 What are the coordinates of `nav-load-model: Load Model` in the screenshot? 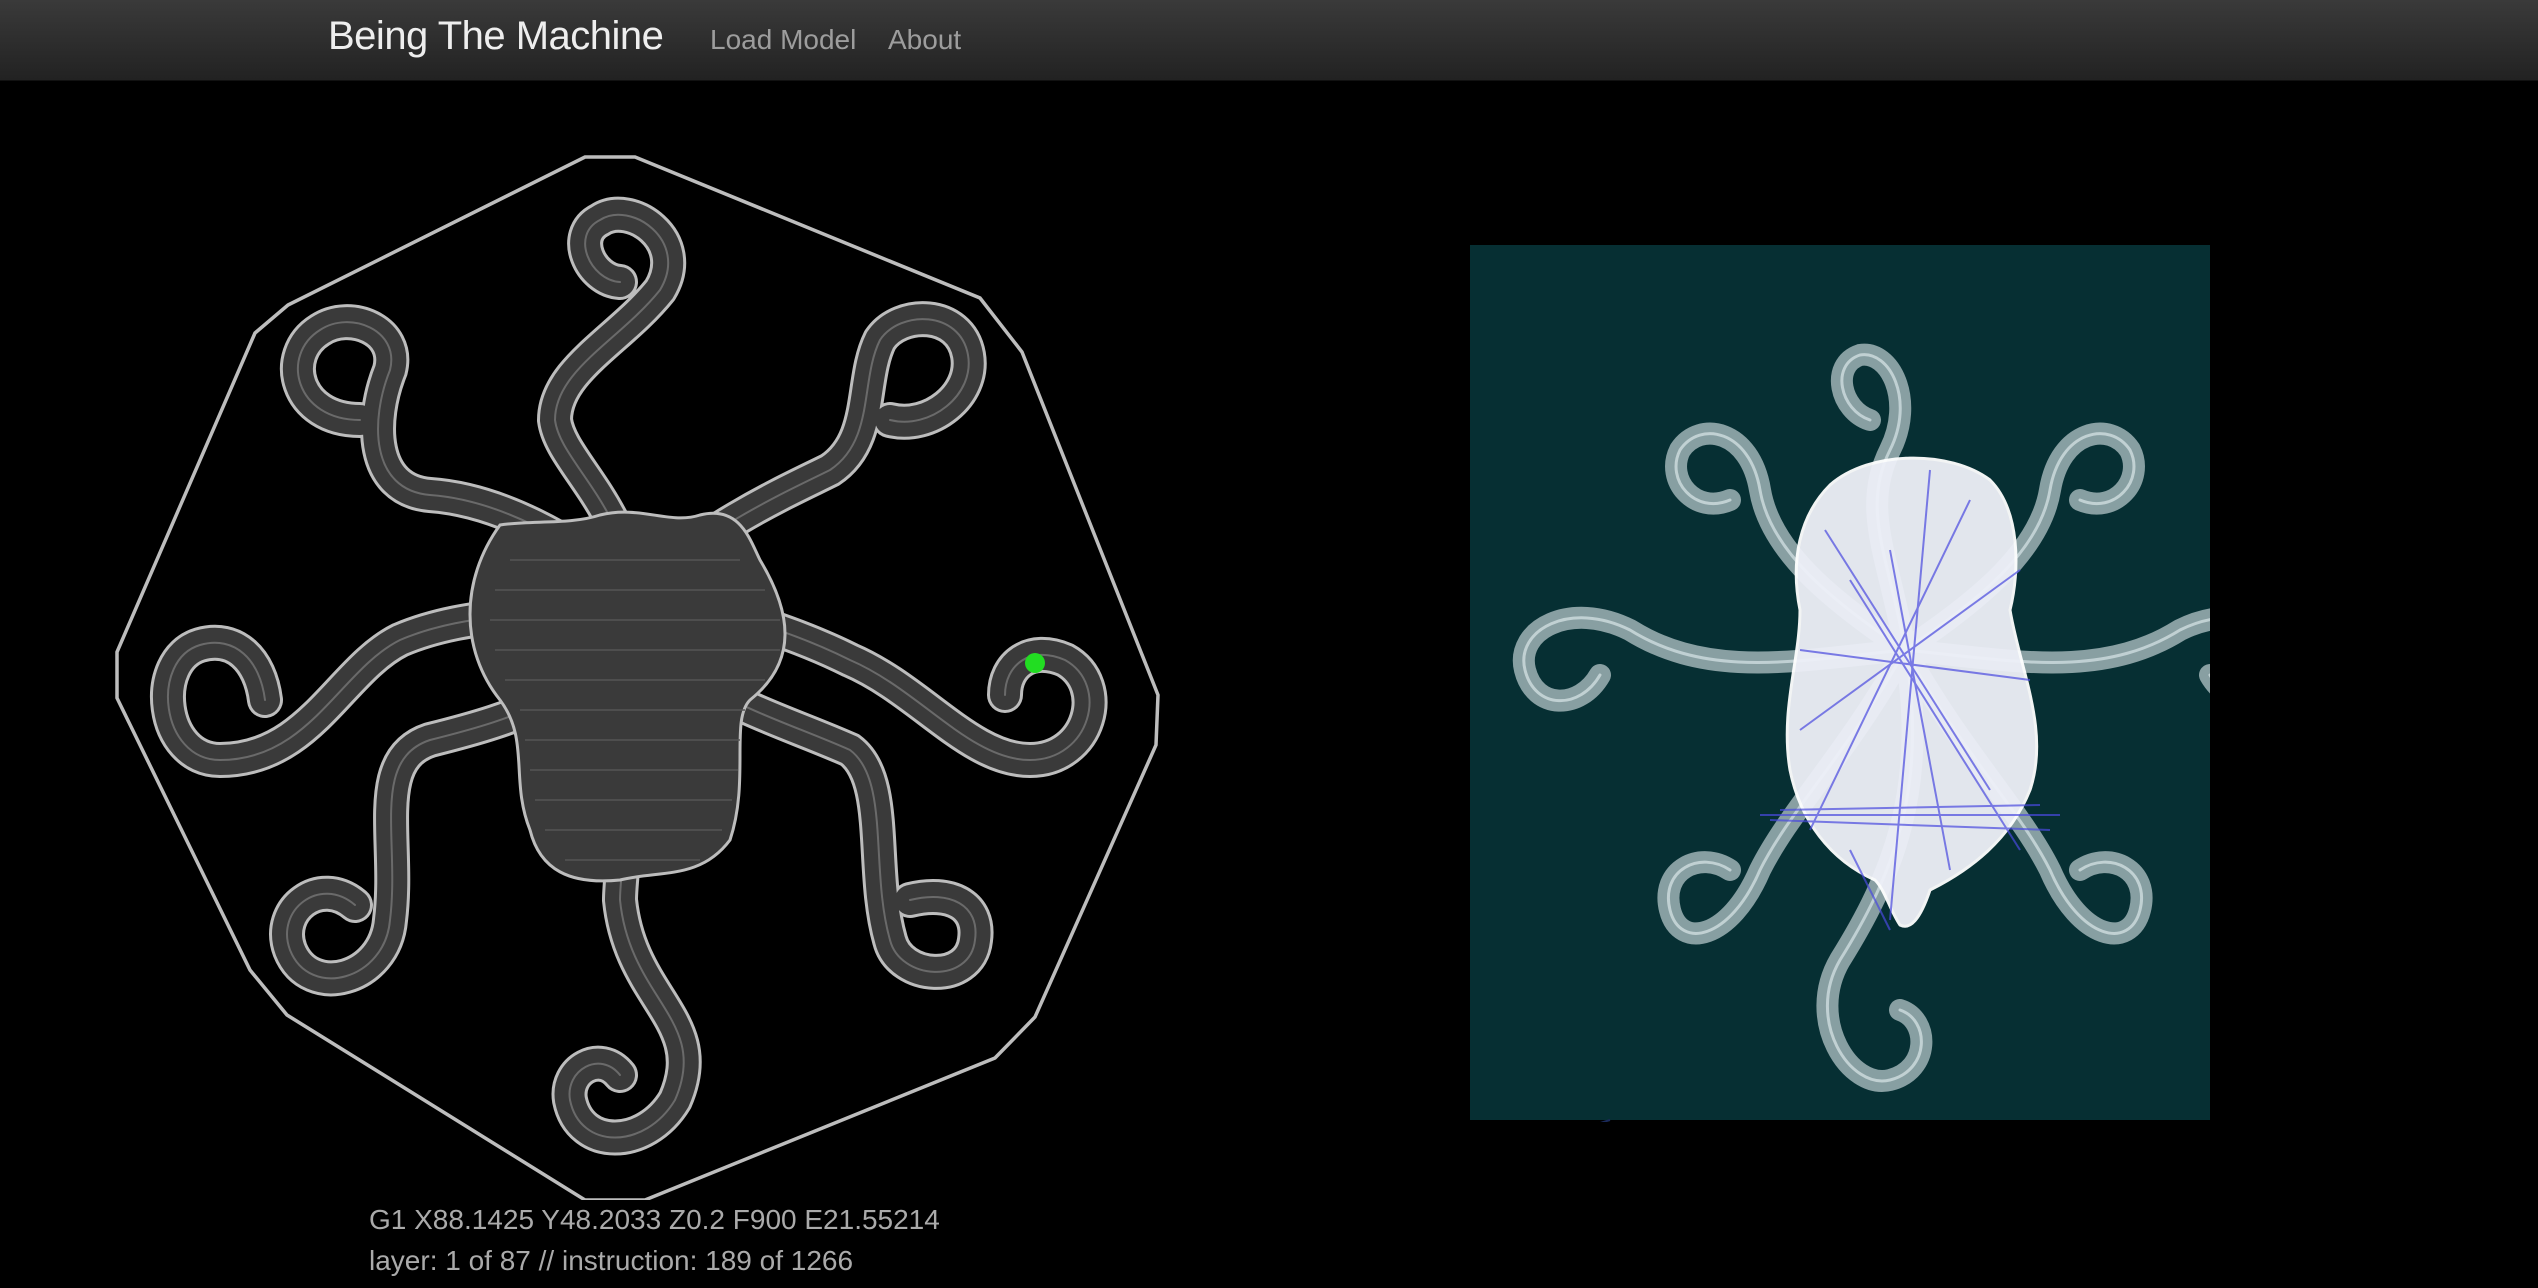 It's located at (783, 40).